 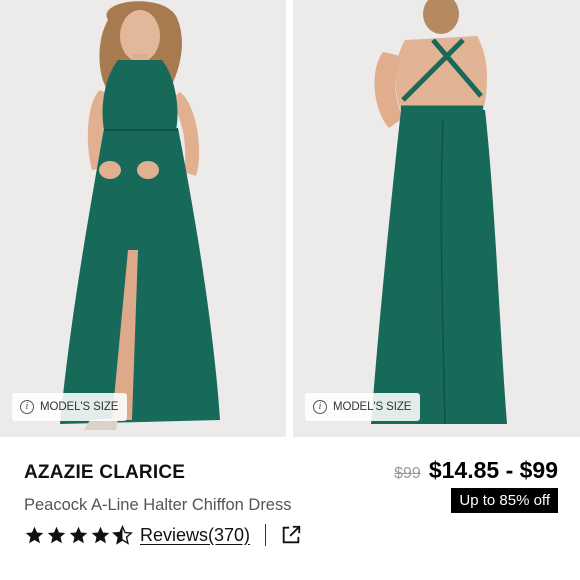 I want to click on rating-row: Reviews(370), so click(x=163, y=535).